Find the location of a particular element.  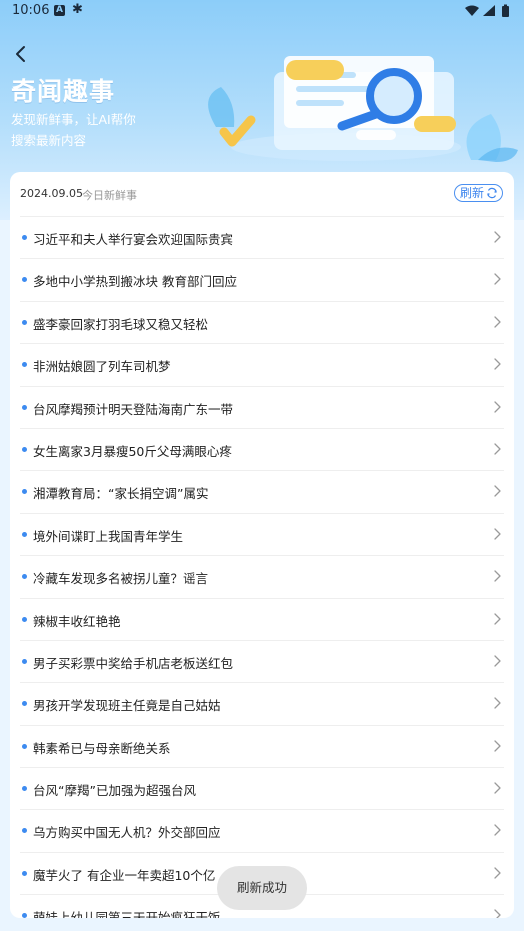

news-item: 乌方购买中国无人机？外交部回应 is located at coordinates (262, 830).